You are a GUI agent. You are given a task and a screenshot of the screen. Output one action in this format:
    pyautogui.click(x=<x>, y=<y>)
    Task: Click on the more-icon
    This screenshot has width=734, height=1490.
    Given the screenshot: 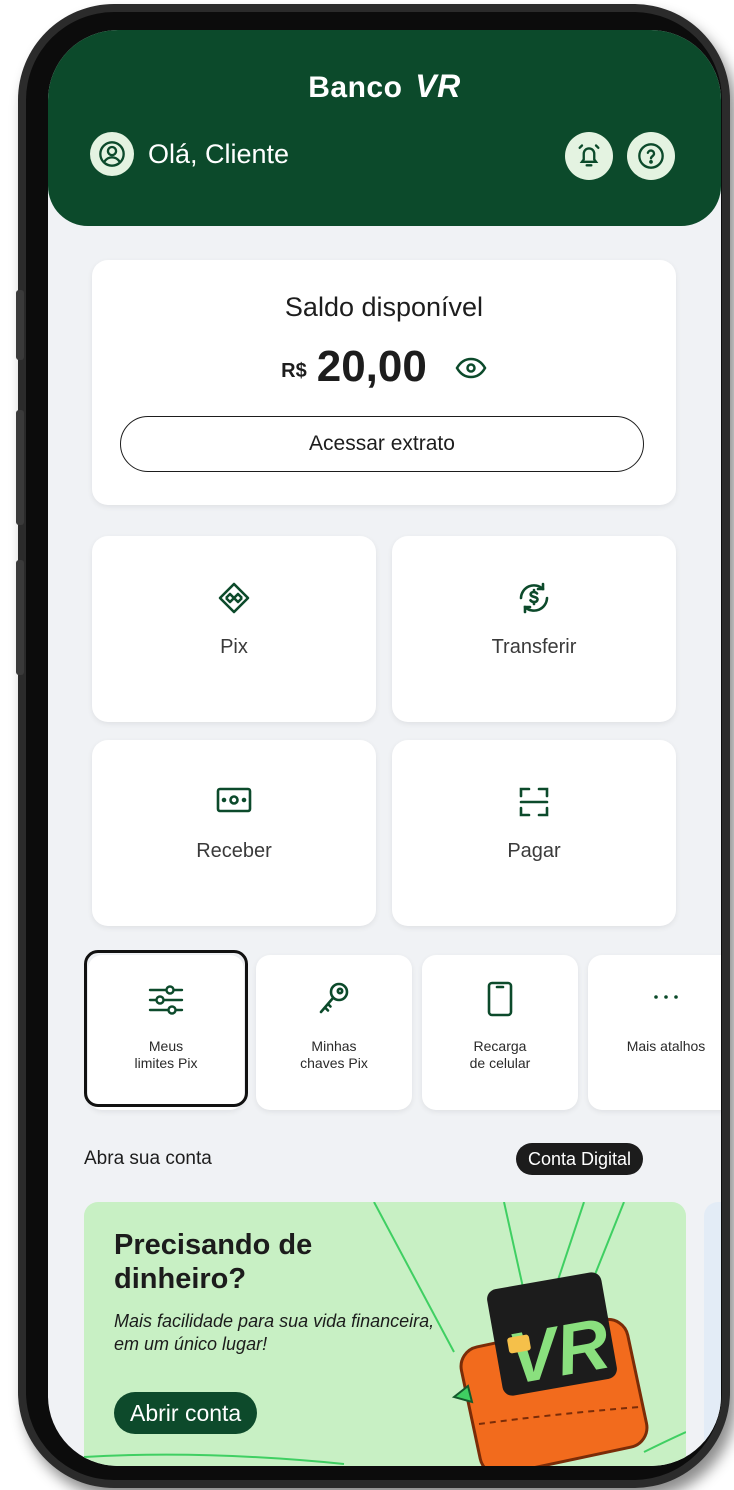 What is the action you would take?
    pyautogui.click(x=654, y=997)
    